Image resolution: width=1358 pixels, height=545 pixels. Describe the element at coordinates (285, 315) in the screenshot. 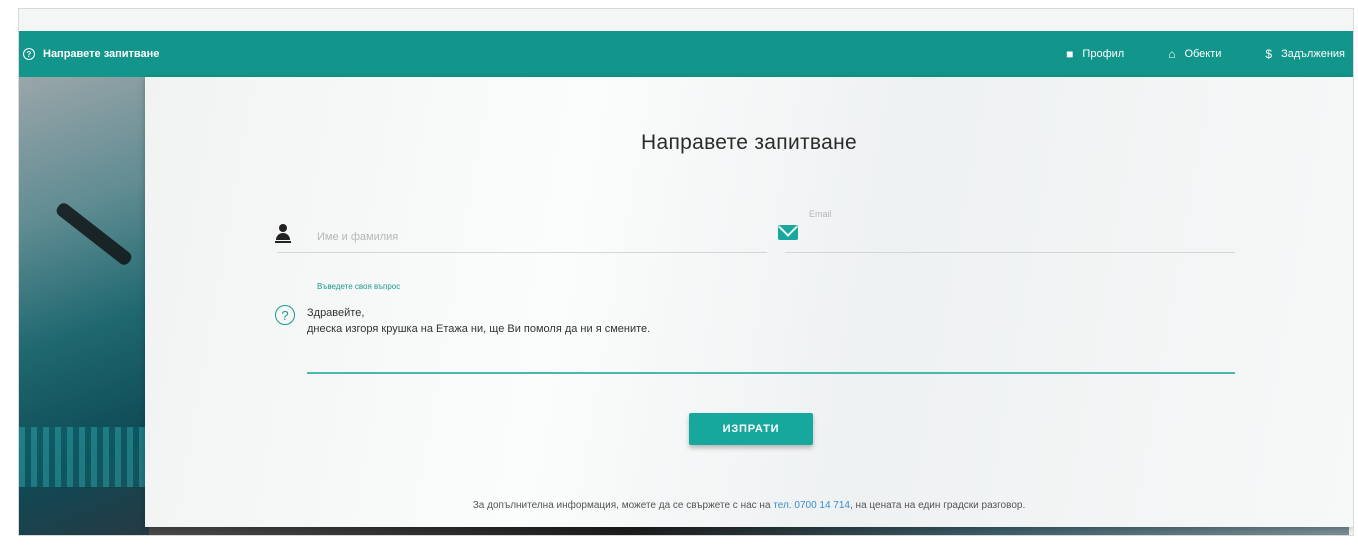

I see `question-icon: ?` at that location.